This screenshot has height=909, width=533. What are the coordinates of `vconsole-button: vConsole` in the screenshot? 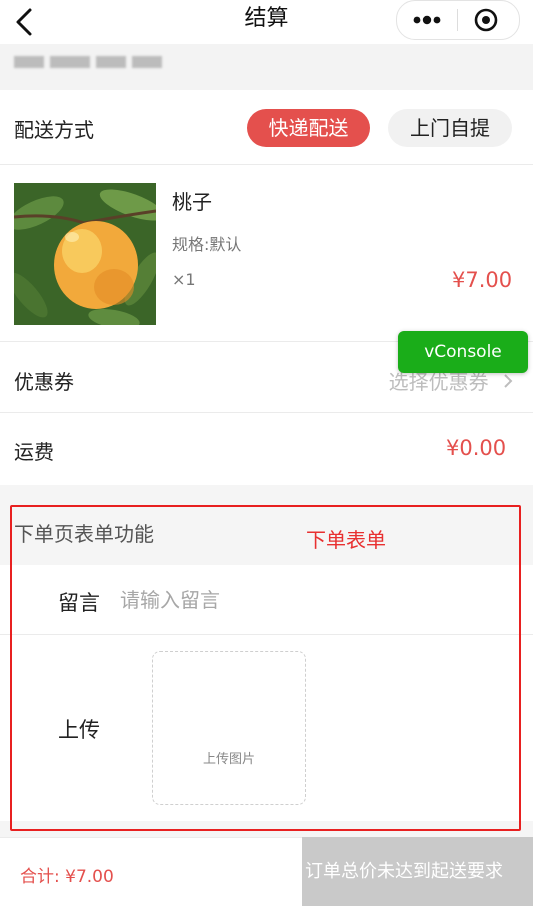 It's located at (463, 352).